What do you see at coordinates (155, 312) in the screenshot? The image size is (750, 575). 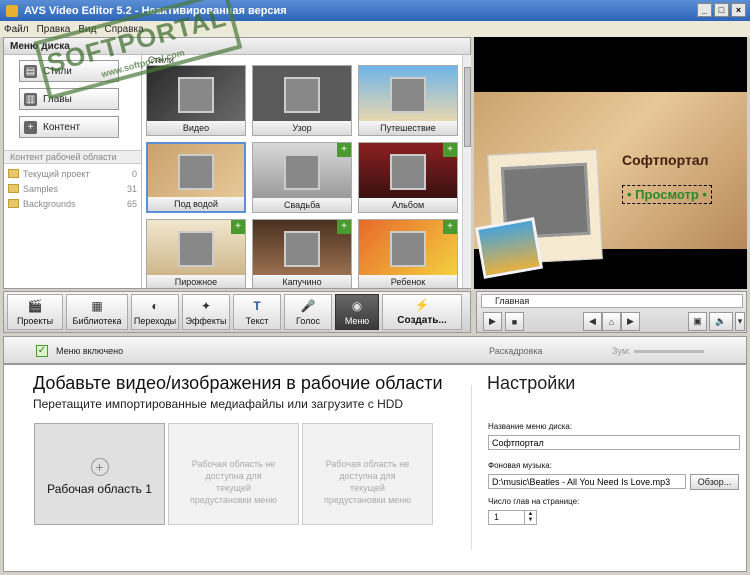 I see `transitions-button: ◐ Переходы` at bounding box center [155, 312].